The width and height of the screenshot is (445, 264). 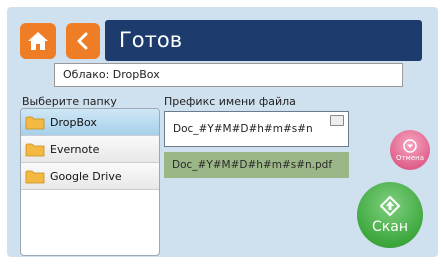 I want to click on home-button, so click(x=38, y=41).